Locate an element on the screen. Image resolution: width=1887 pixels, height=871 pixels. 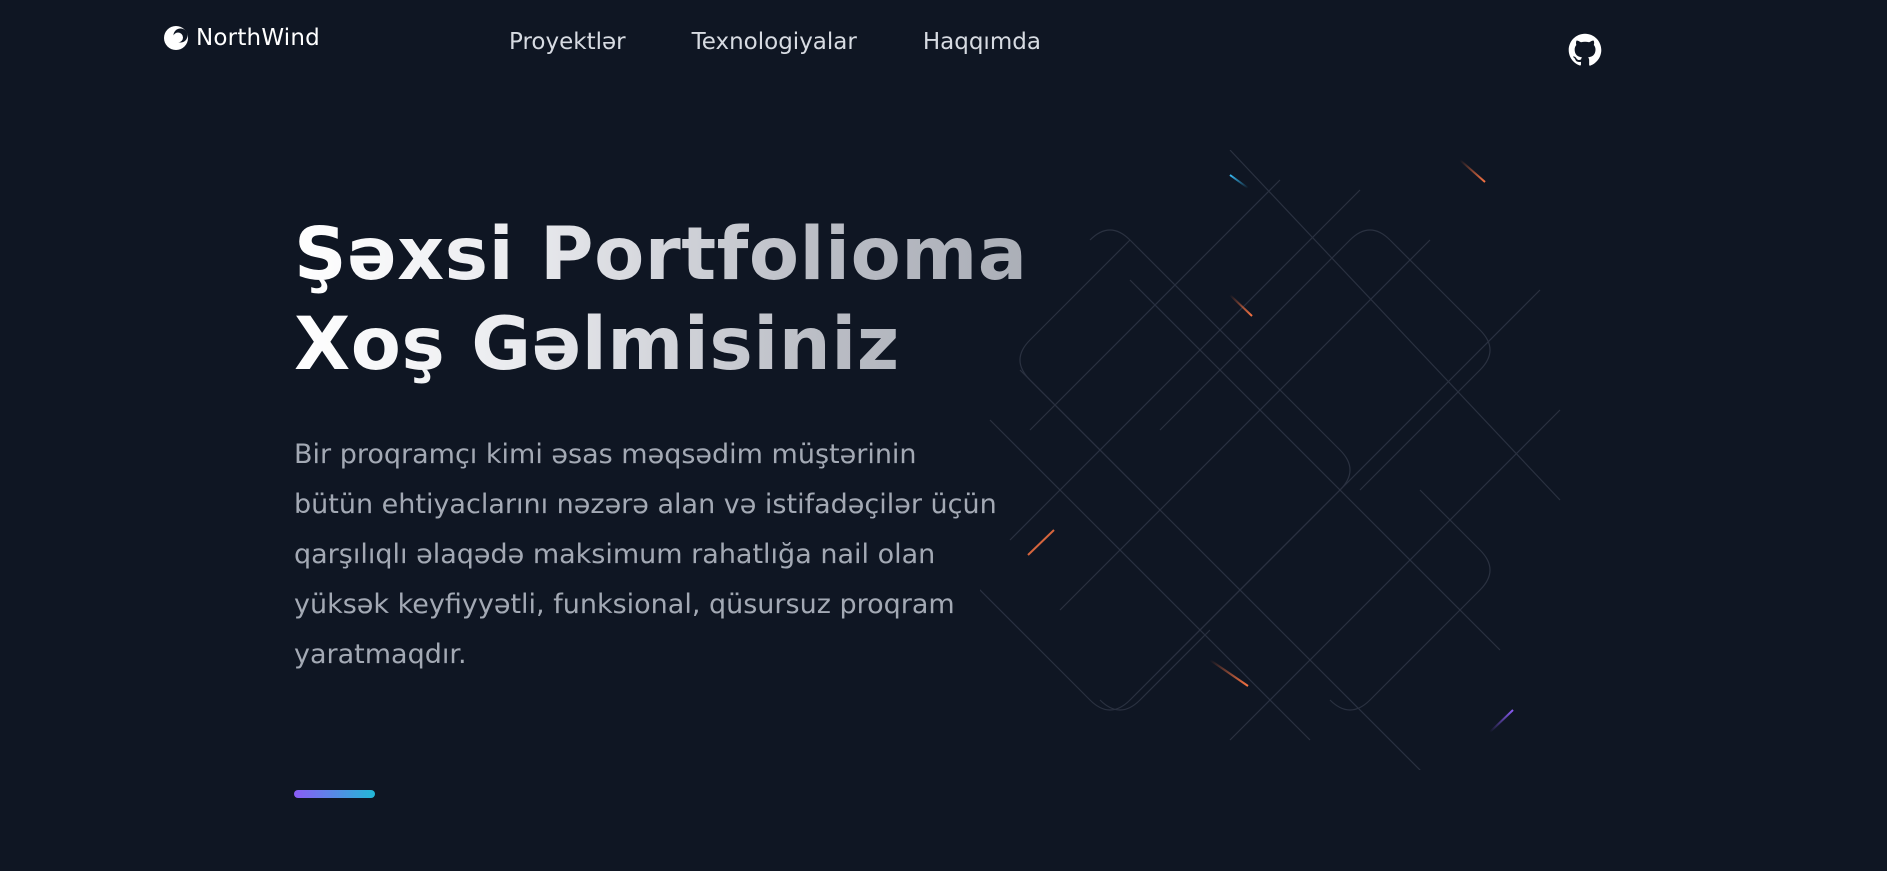
nav-link-technologies: Texnologiyalar is located at coordinates (774, 42).